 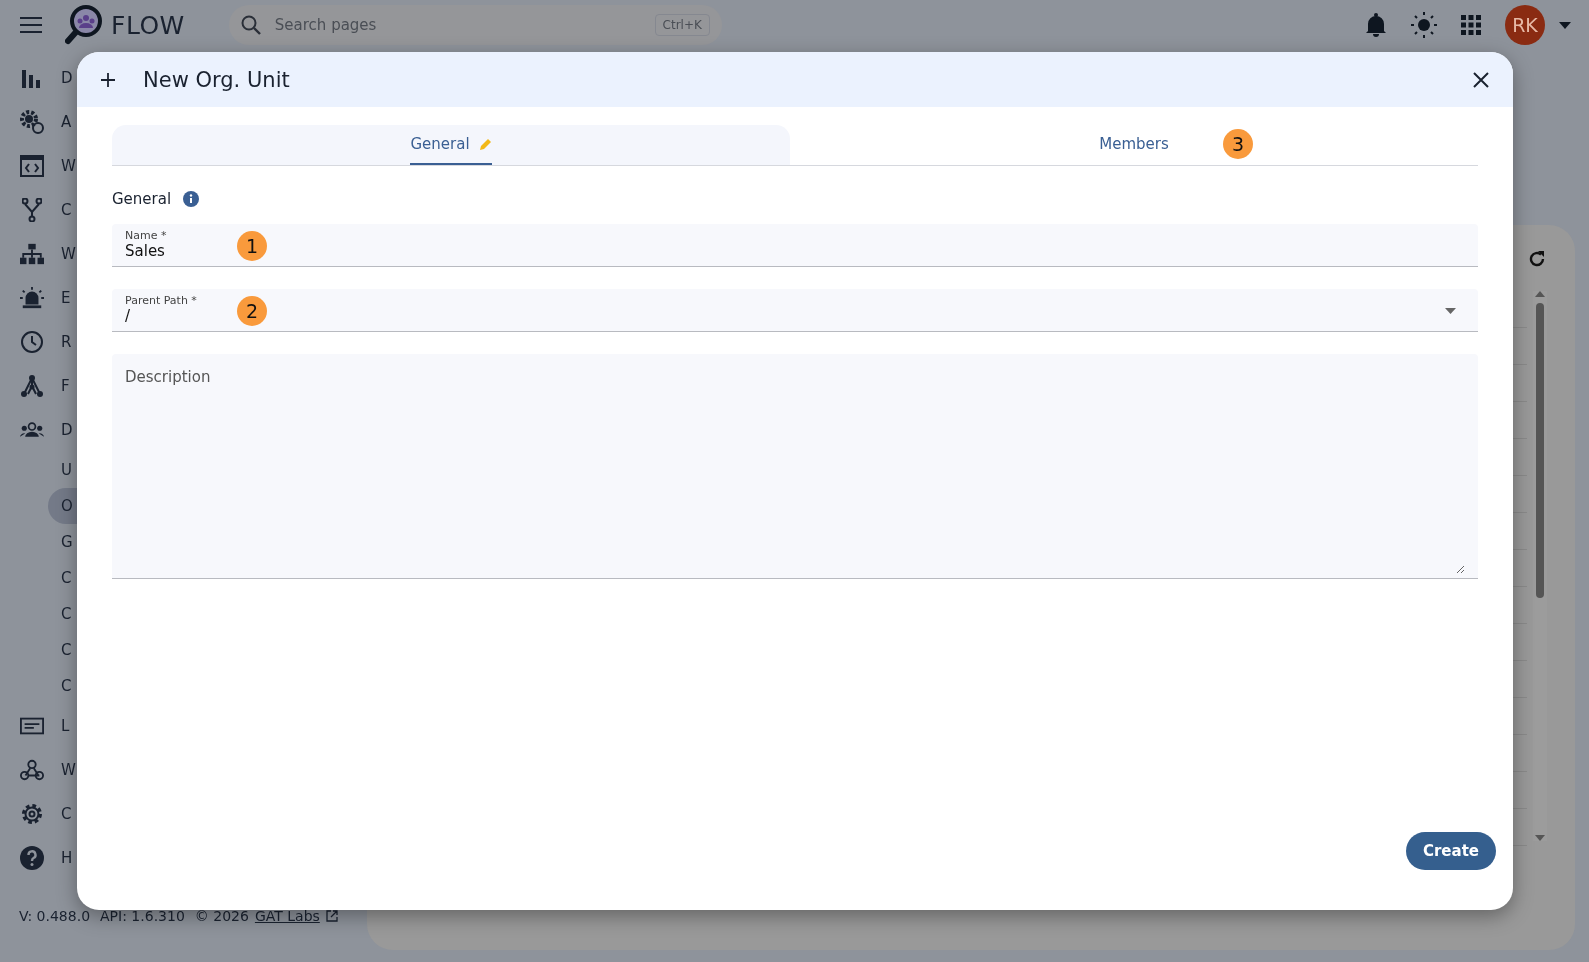 I want to click on people-icon, so click(x=32, y=430).